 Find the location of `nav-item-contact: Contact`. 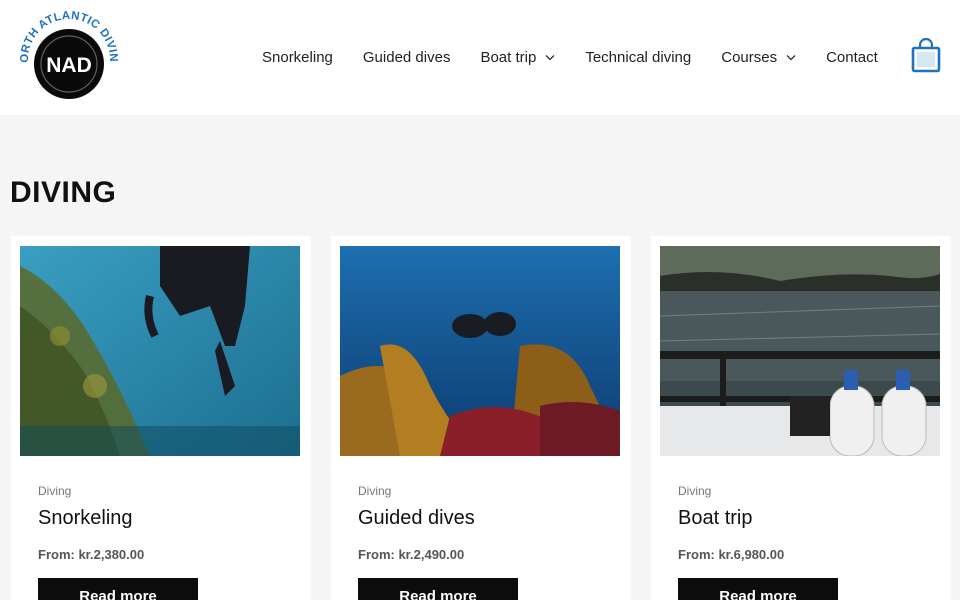

nav-item-contact: Contact is located at coordinates (852, 57).